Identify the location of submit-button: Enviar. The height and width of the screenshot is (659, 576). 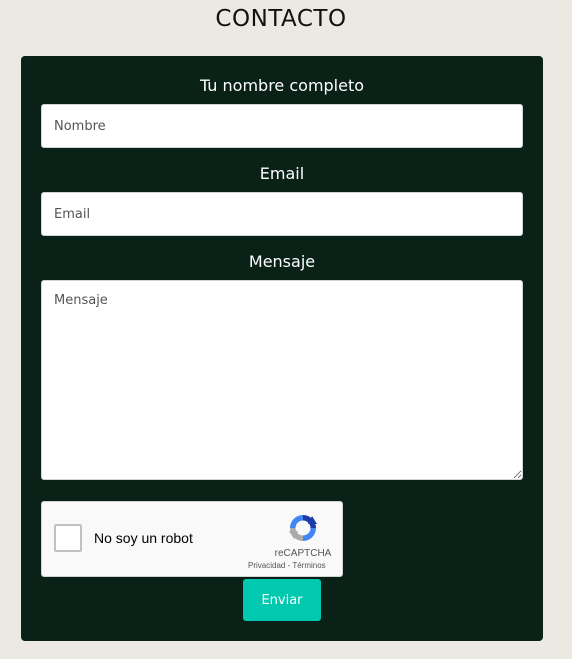
(282, 600).